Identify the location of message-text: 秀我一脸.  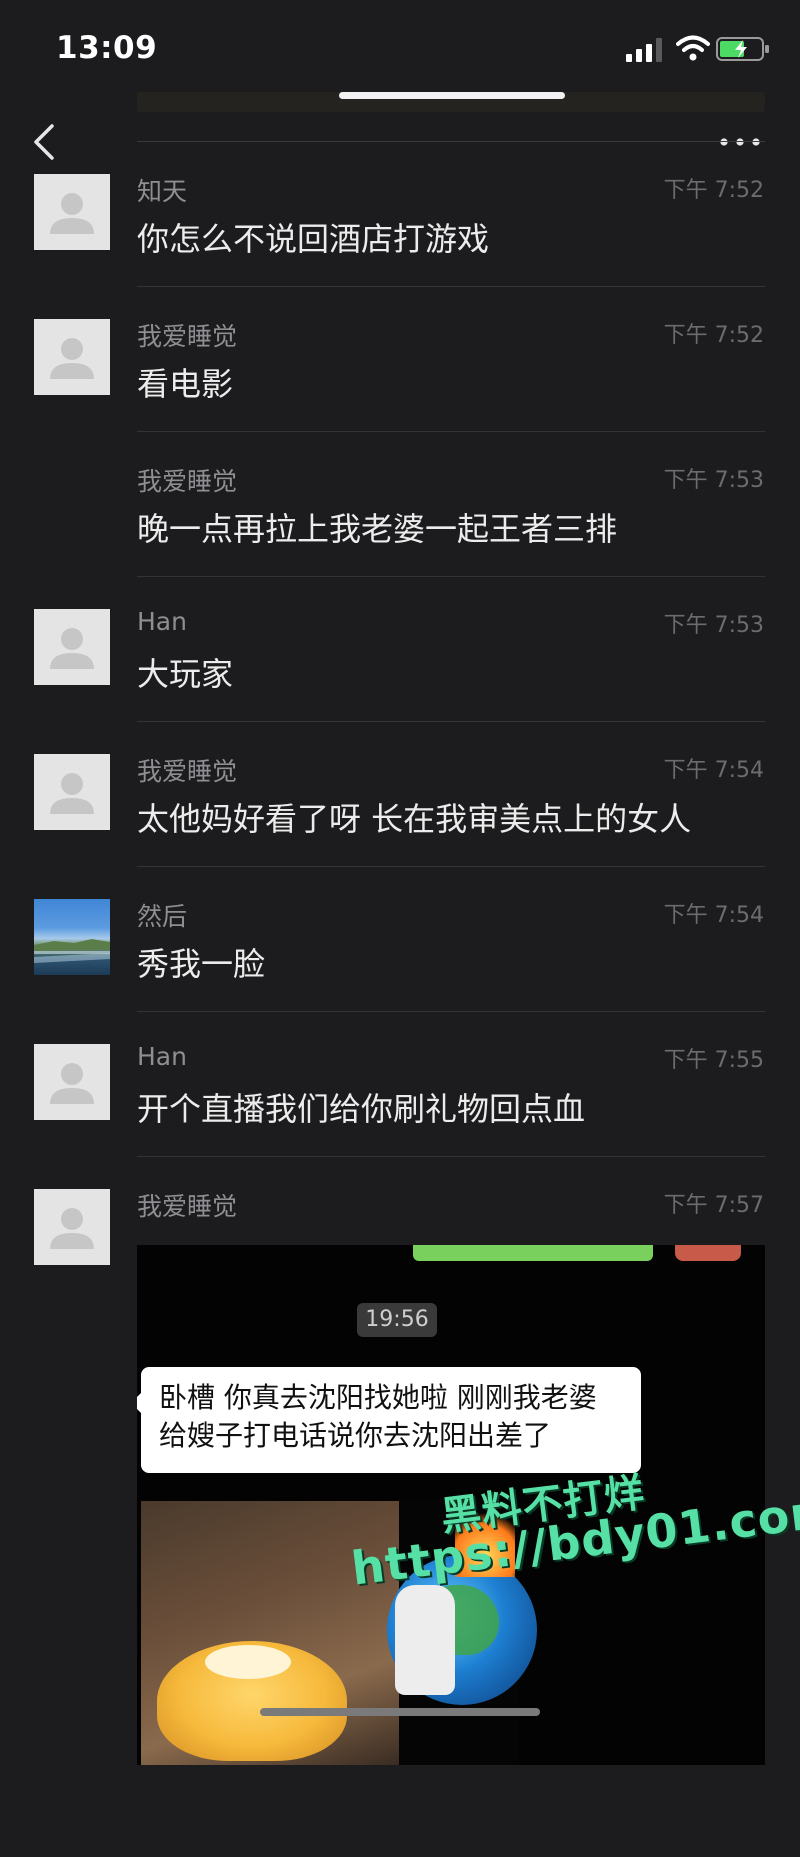
(201, 964).